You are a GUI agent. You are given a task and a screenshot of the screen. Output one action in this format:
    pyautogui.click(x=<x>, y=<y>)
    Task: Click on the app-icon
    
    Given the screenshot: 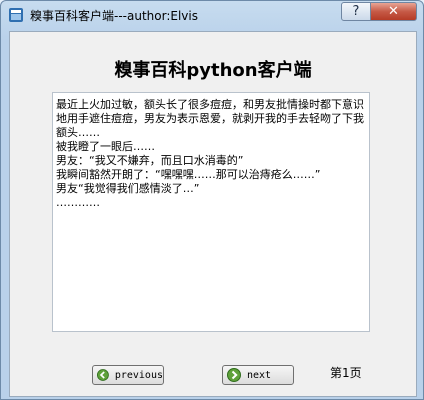 What is the action you would take?
    pyautogui.click(x=16, y=15)
    